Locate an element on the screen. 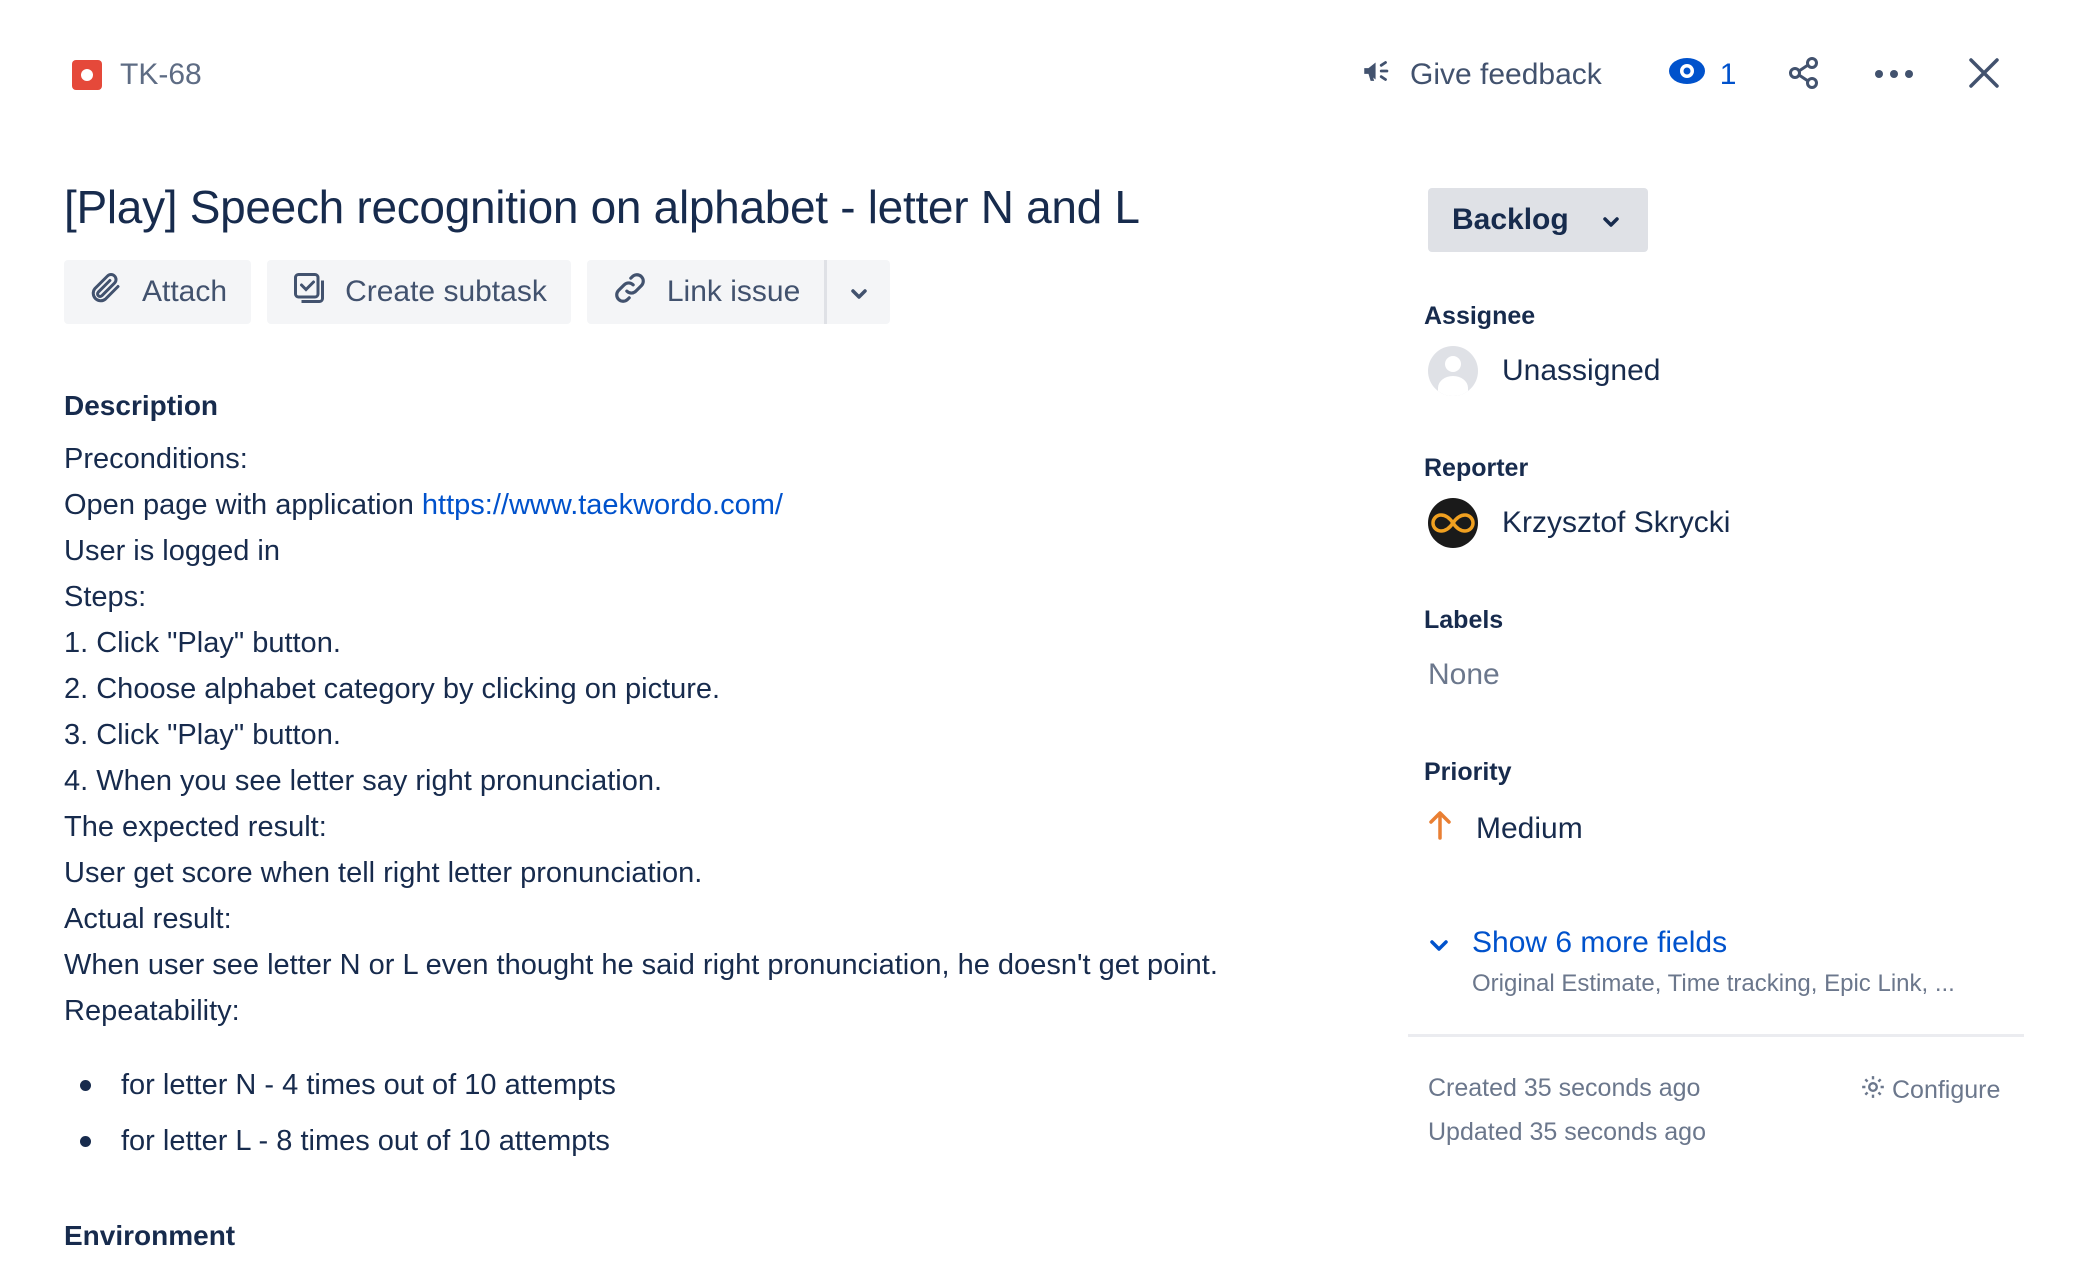 The height and width of the screenshot is (1274, 2080). updated-timestamp: Updated 35 seconds ago is located at coordinates (1567, 1132).